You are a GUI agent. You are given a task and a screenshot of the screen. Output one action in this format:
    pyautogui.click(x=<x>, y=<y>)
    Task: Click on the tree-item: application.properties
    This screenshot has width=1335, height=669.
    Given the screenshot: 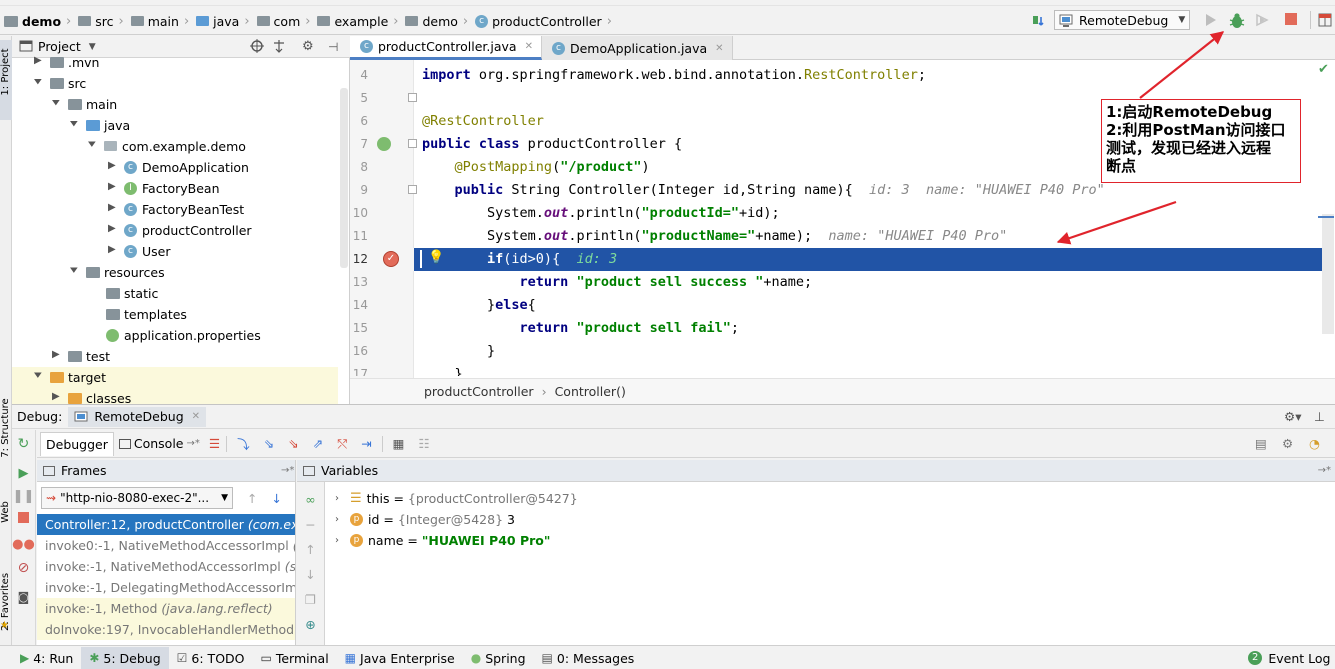 What is the action you would take?
    pyautogui.click(x=175, y=335)
    